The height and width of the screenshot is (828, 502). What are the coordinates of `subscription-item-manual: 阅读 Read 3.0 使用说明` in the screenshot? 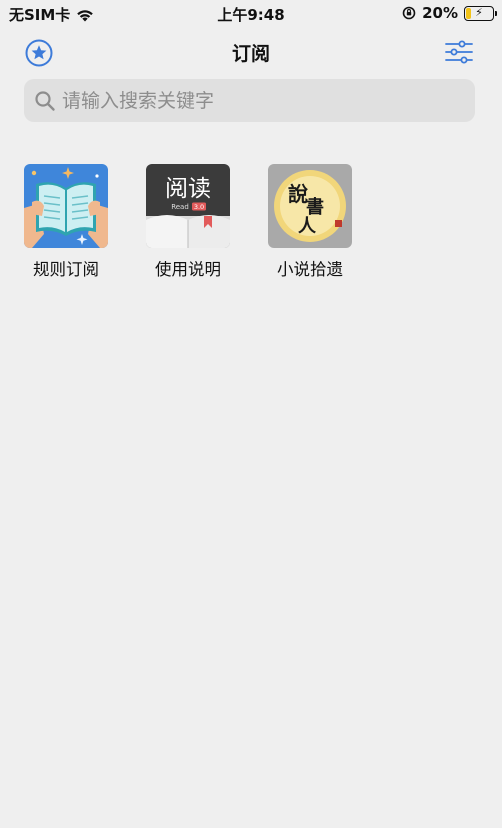 It's located at (188, 222).